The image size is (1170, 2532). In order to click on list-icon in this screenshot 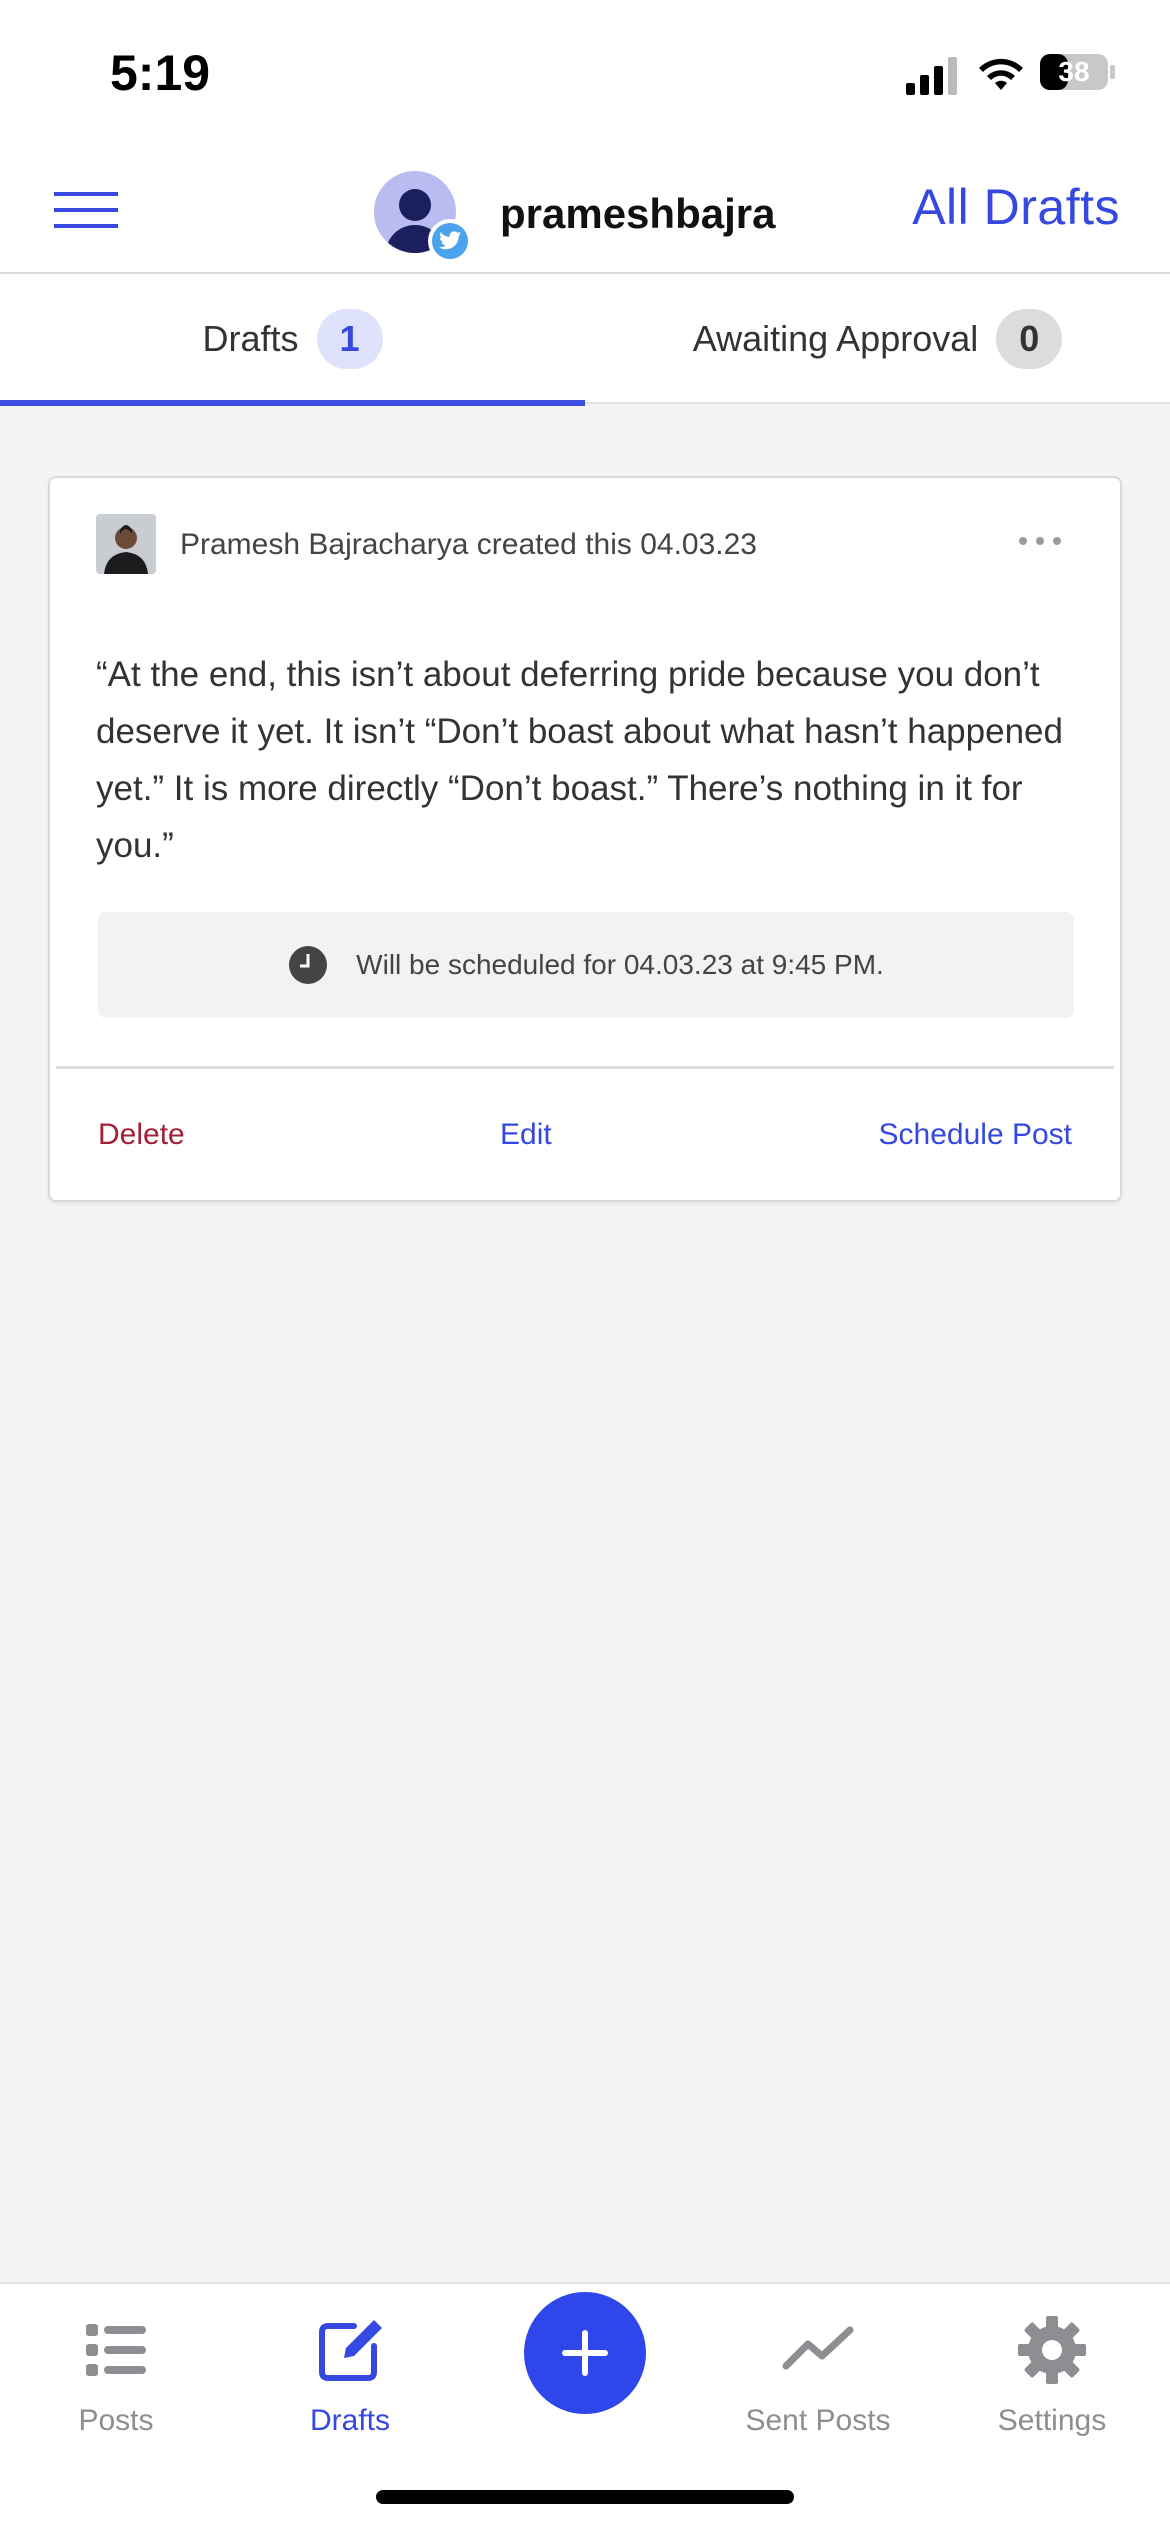, I will do `click(116, 2350)`.